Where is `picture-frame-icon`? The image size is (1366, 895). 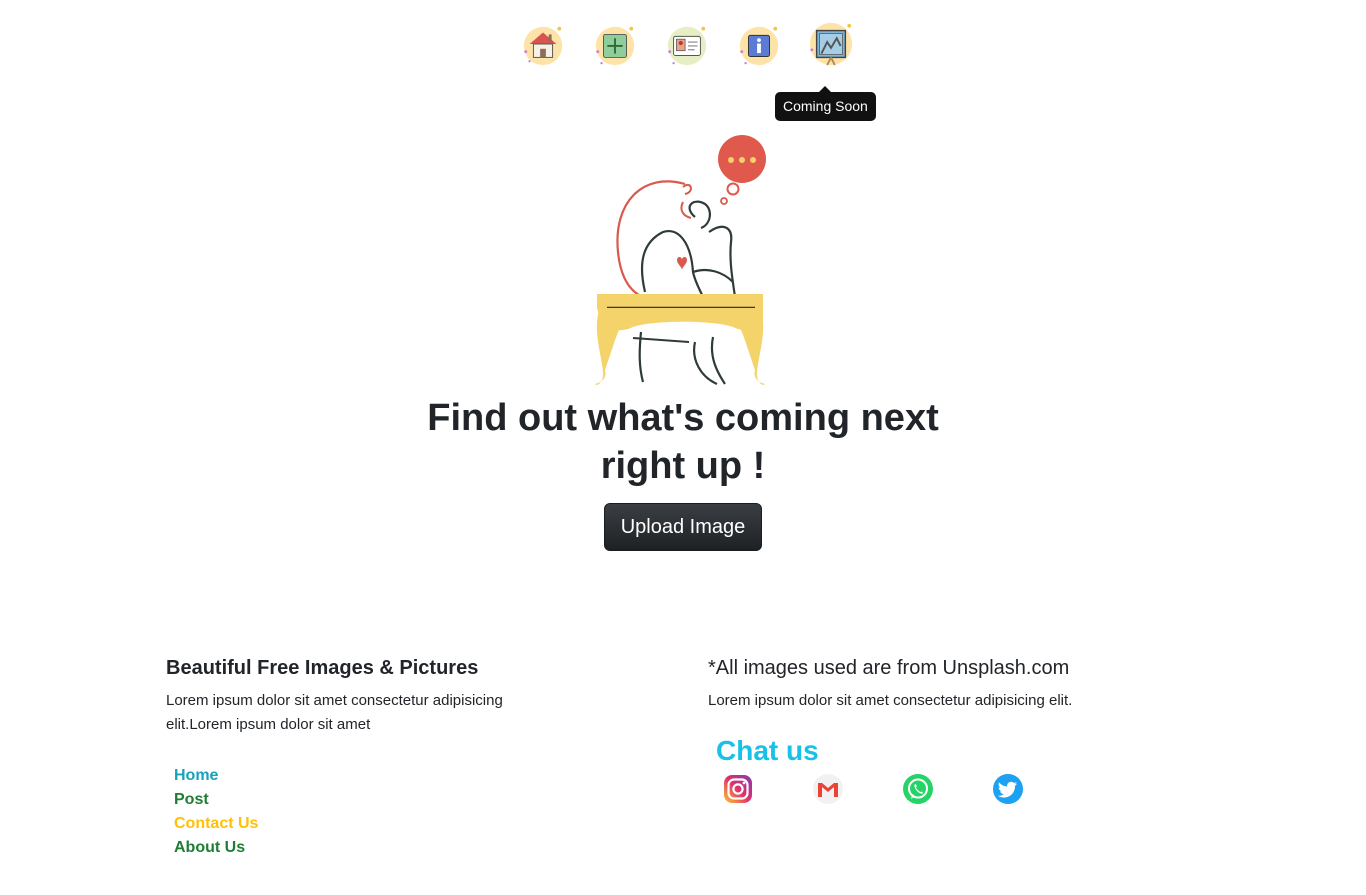
picture-frame-icon is located at coordinates (831, 44).